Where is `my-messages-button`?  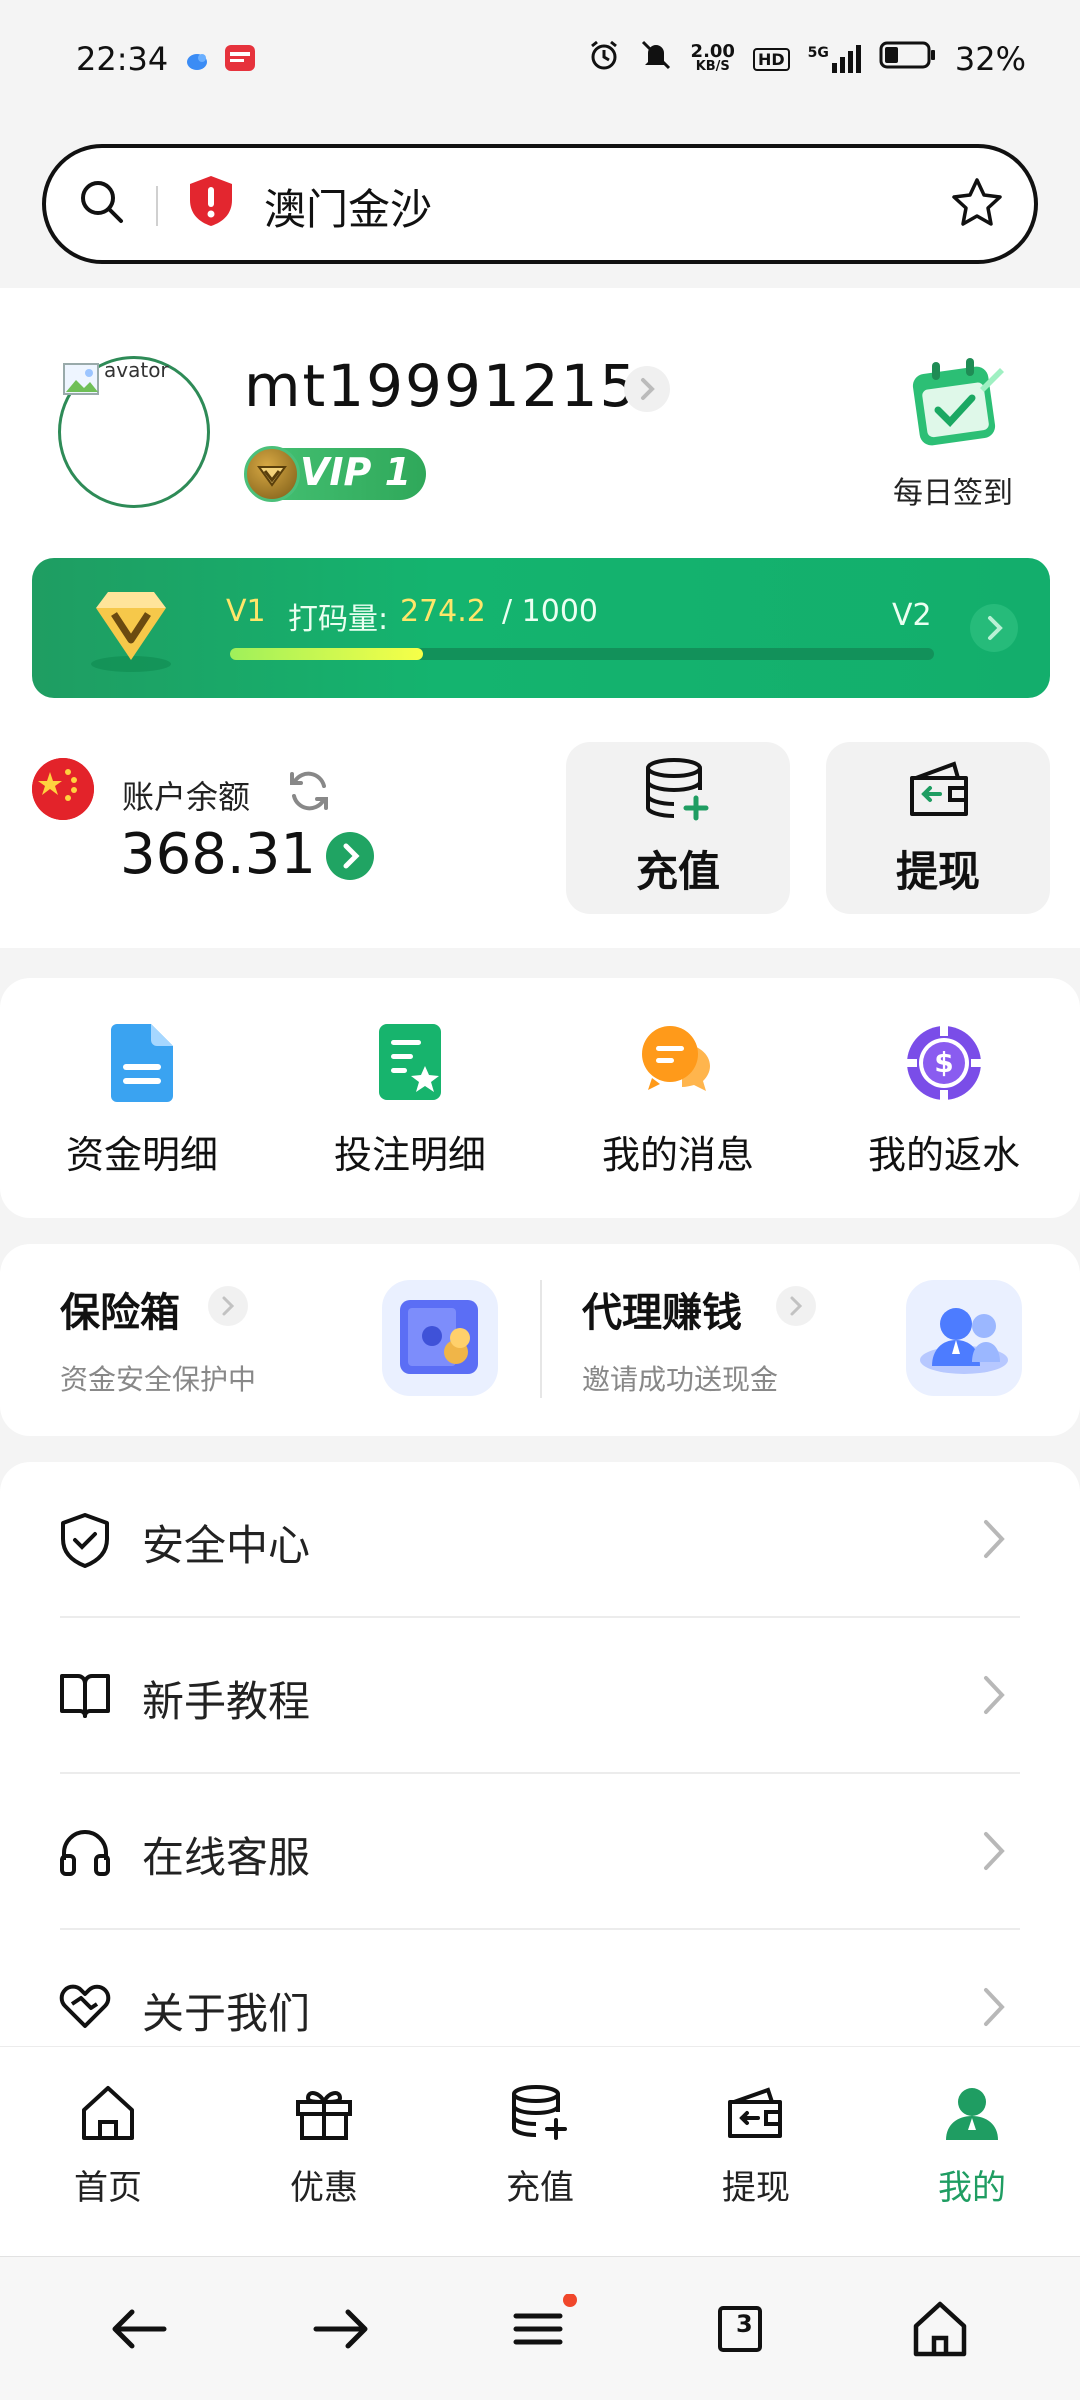 my-messages-button is located at coordinates (678, 1061).